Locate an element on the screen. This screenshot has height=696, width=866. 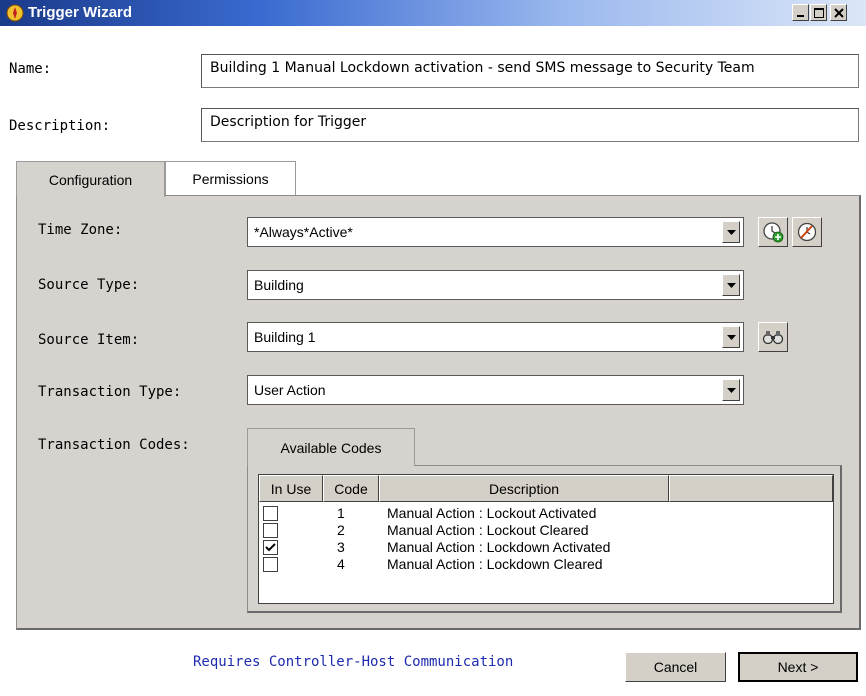
transaction-type-value: User Action is located at coordinates (290, 390).